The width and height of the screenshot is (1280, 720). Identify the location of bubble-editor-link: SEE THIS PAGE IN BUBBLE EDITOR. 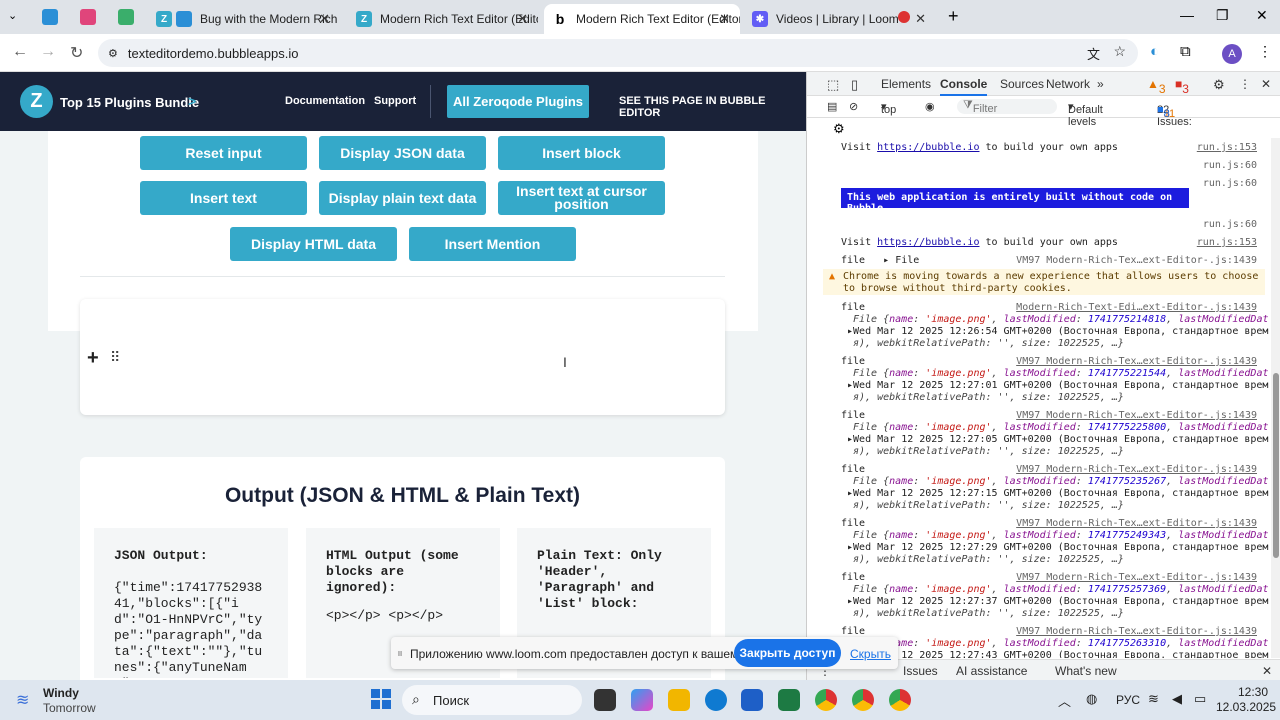
(712, 107).